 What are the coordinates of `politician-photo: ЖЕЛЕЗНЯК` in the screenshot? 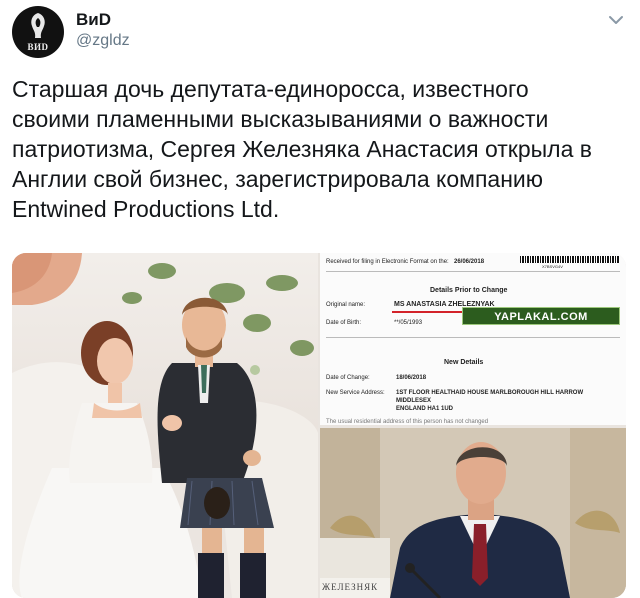 It's located at (473, 513).